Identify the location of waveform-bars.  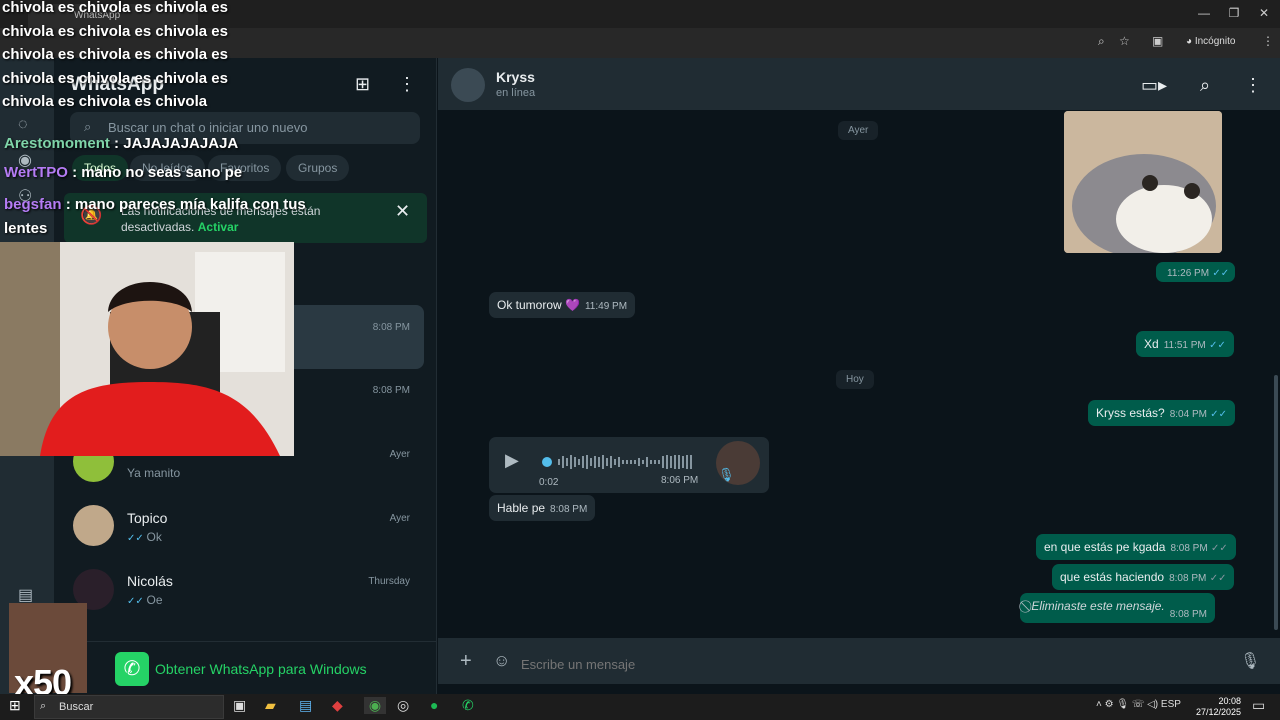
(617, 462).